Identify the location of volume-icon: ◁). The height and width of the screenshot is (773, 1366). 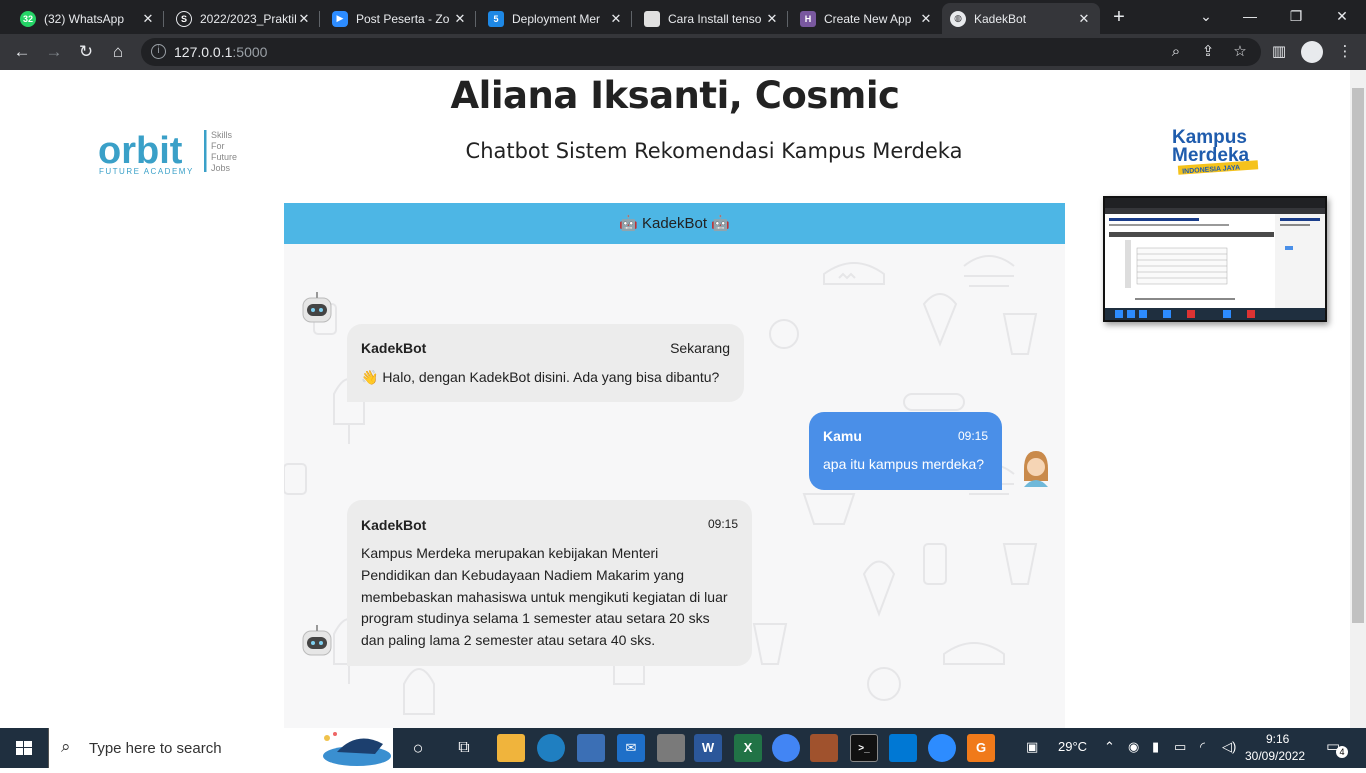
(1229, 747).